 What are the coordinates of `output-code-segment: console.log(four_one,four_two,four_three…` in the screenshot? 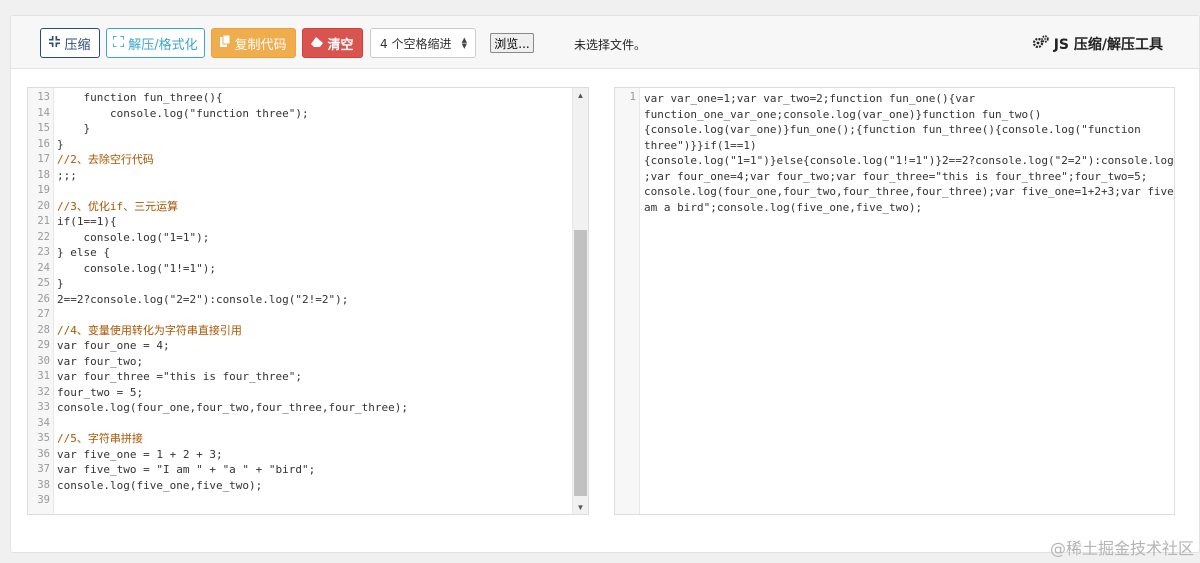 It's located at (909, 191).